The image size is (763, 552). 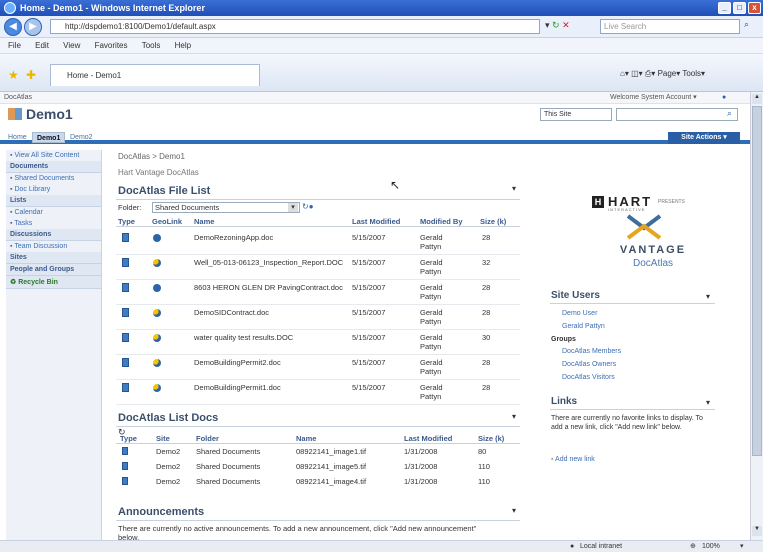 What do you see at coordinates (53, 178) in the screenshot?
I see `nav-shared-documents: Shared Documents` at bounding box center [53, 178].